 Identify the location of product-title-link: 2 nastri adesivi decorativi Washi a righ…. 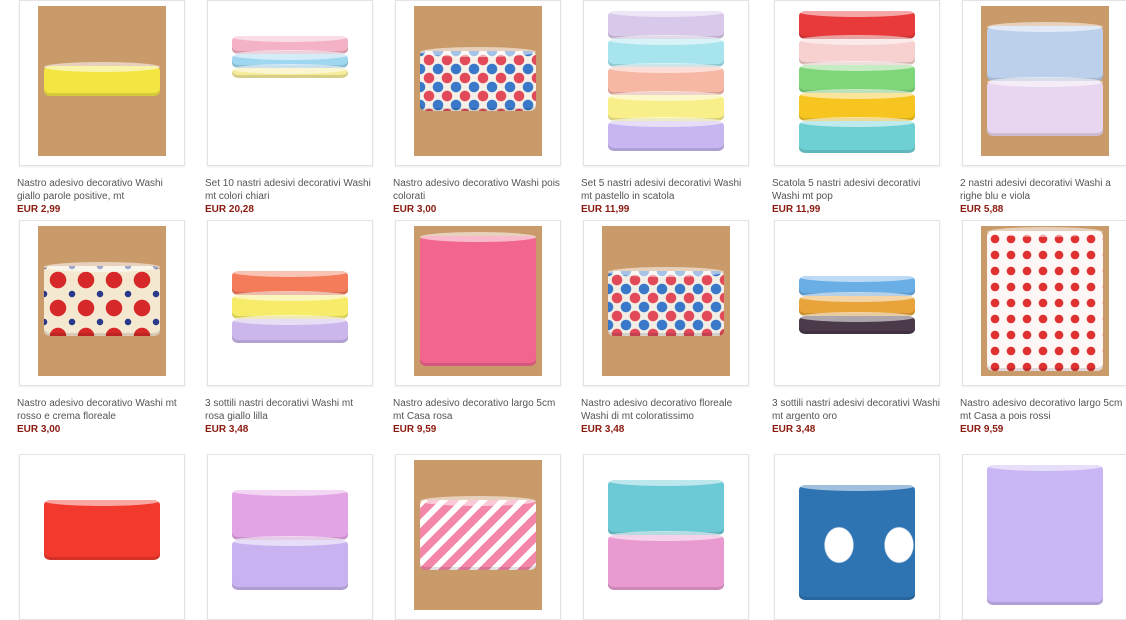
(1043, 190).